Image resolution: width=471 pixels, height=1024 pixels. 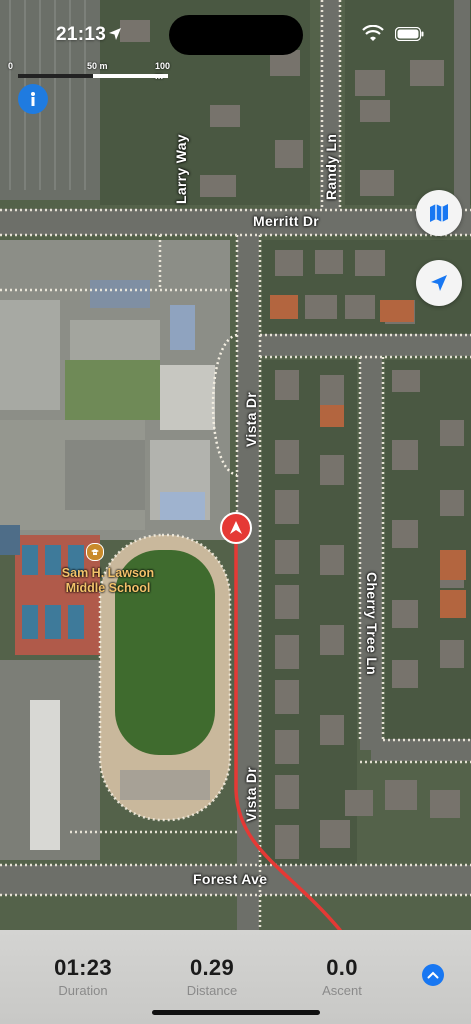 What do you see at coordinates (212, 990) in the screenshot?
I see `distance-label: Distance` at bounding box center [212, 990].